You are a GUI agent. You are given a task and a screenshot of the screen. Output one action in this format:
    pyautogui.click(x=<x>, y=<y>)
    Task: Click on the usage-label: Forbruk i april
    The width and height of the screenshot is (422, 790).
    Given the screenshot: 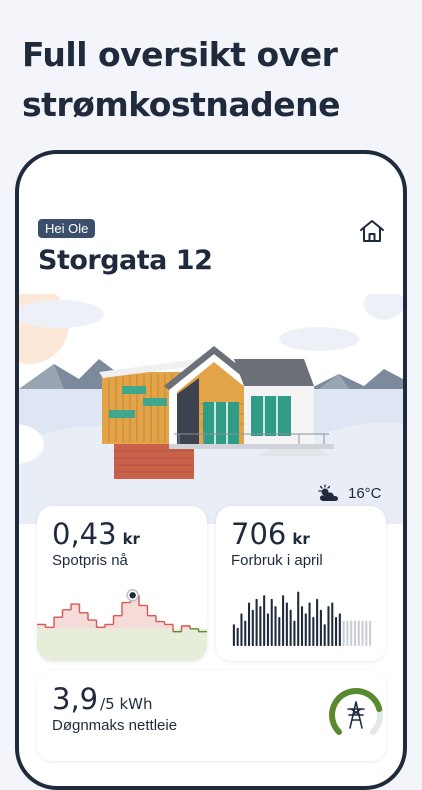 What is the action you would take?
    pyautogui.click(x=277, y=560)
    